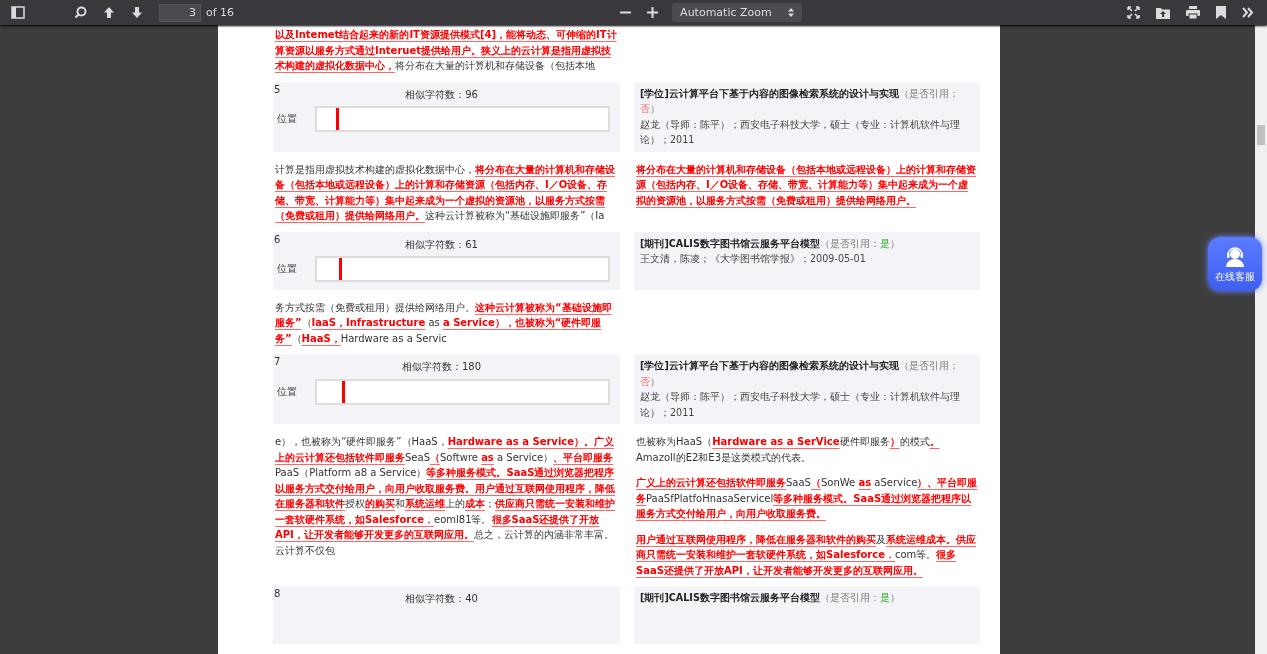 This screenshot has height=654, width=1267. What do you see at coordinates (220, 12) in the screenshot?
I see `page-count: of 16` at bounding box center [220, 12].